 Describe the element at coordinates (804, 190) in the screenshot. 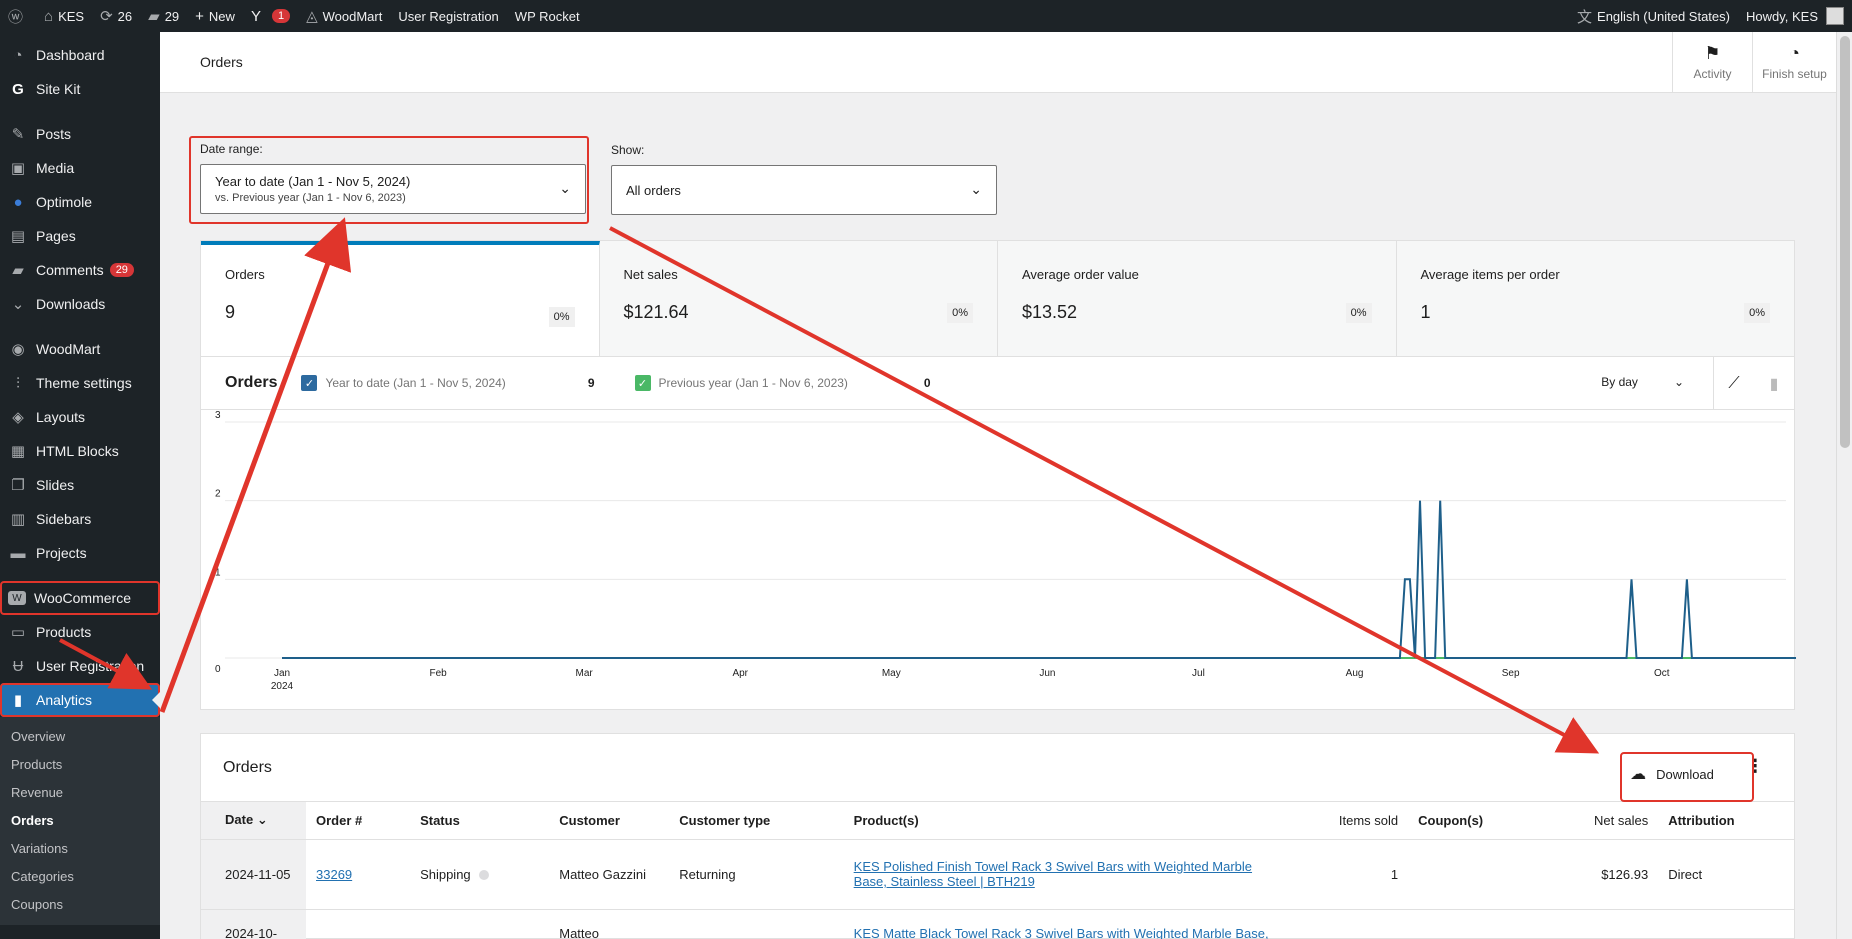

I see `show-select: All orders ⌄` at that location.